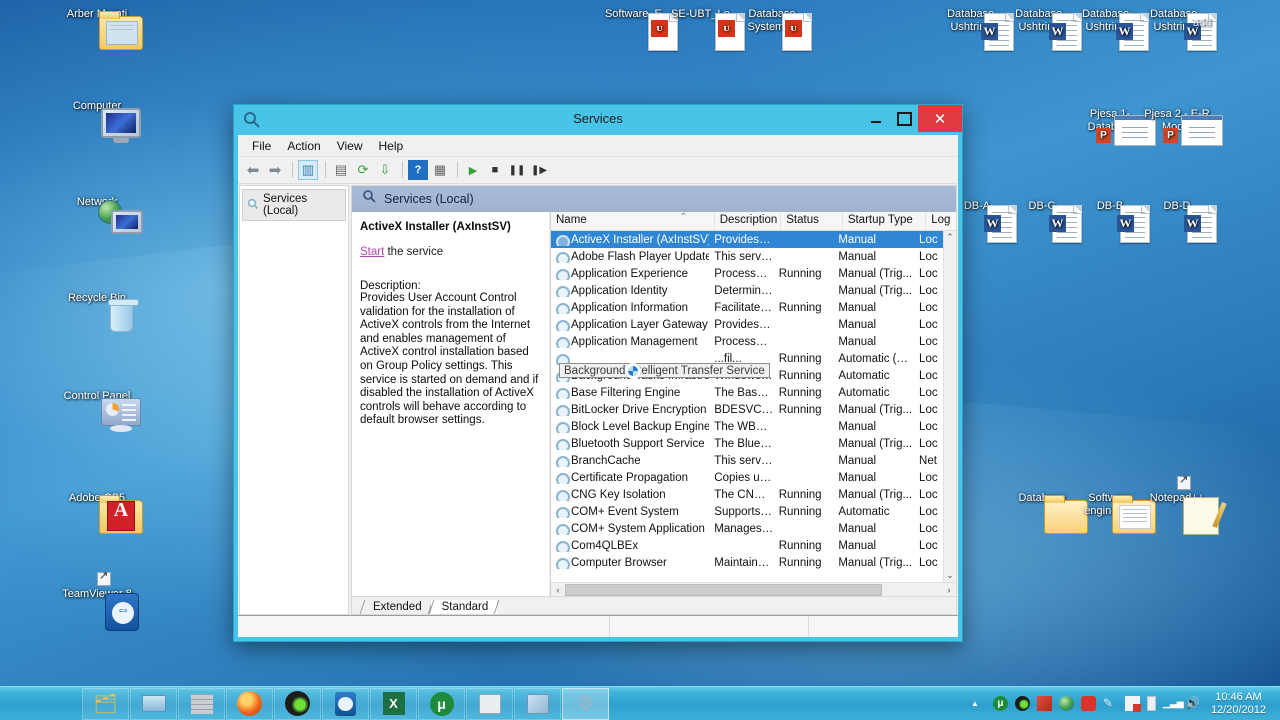 This screenshot has width=1280, height=720. What do you see at coordinates (249, 703) in the screenshot?
I see `taskbar-firefox` at bounding box center [249, 703].